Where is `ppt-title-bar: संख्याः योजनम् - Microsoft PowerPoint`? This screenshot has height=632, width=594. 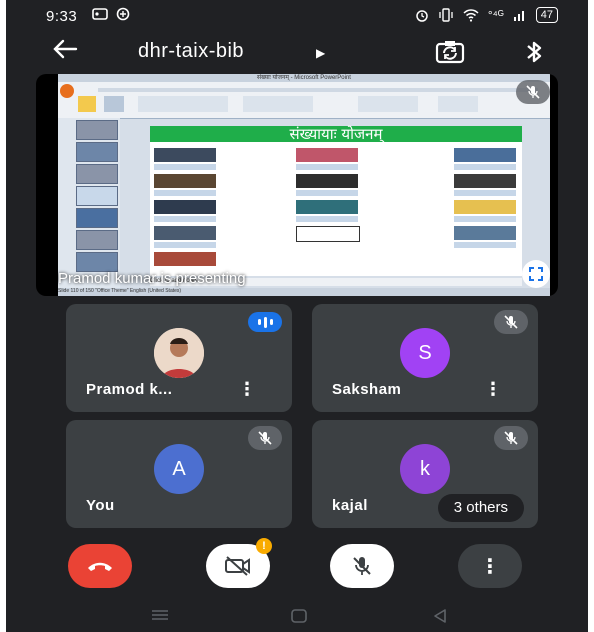 ppt-title-bar: संख्याः योजनम् - Microsoft PowerPoint is located at coordinates (304, 78).